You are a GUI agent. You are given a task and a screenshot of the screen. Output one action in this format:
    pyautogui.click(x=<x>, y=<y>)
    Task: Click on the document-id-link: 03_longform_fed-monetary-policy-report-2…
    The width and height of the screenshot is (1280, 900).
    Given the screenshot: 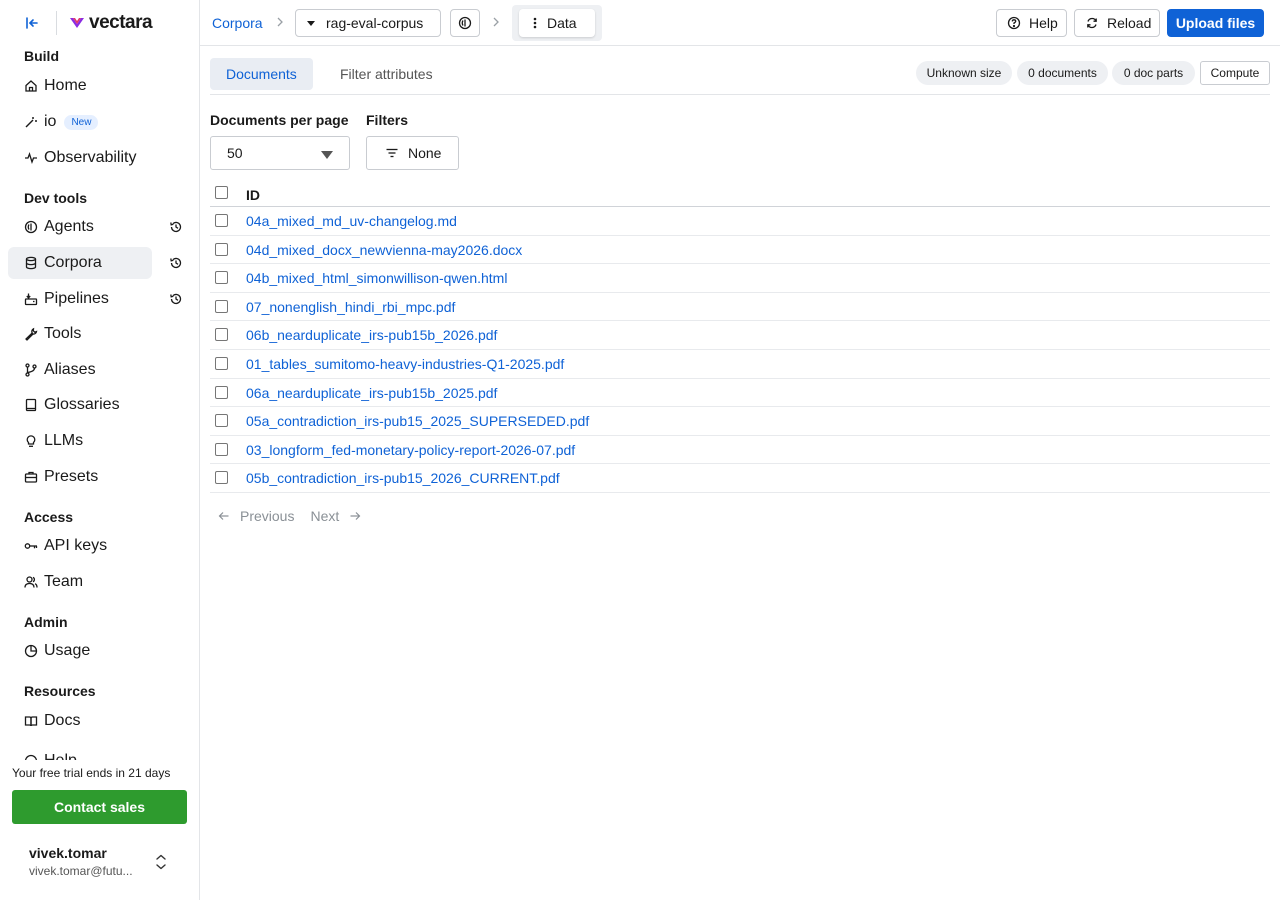 What is the action you would take?
    pyautogui.click(x=410, y=450)
    